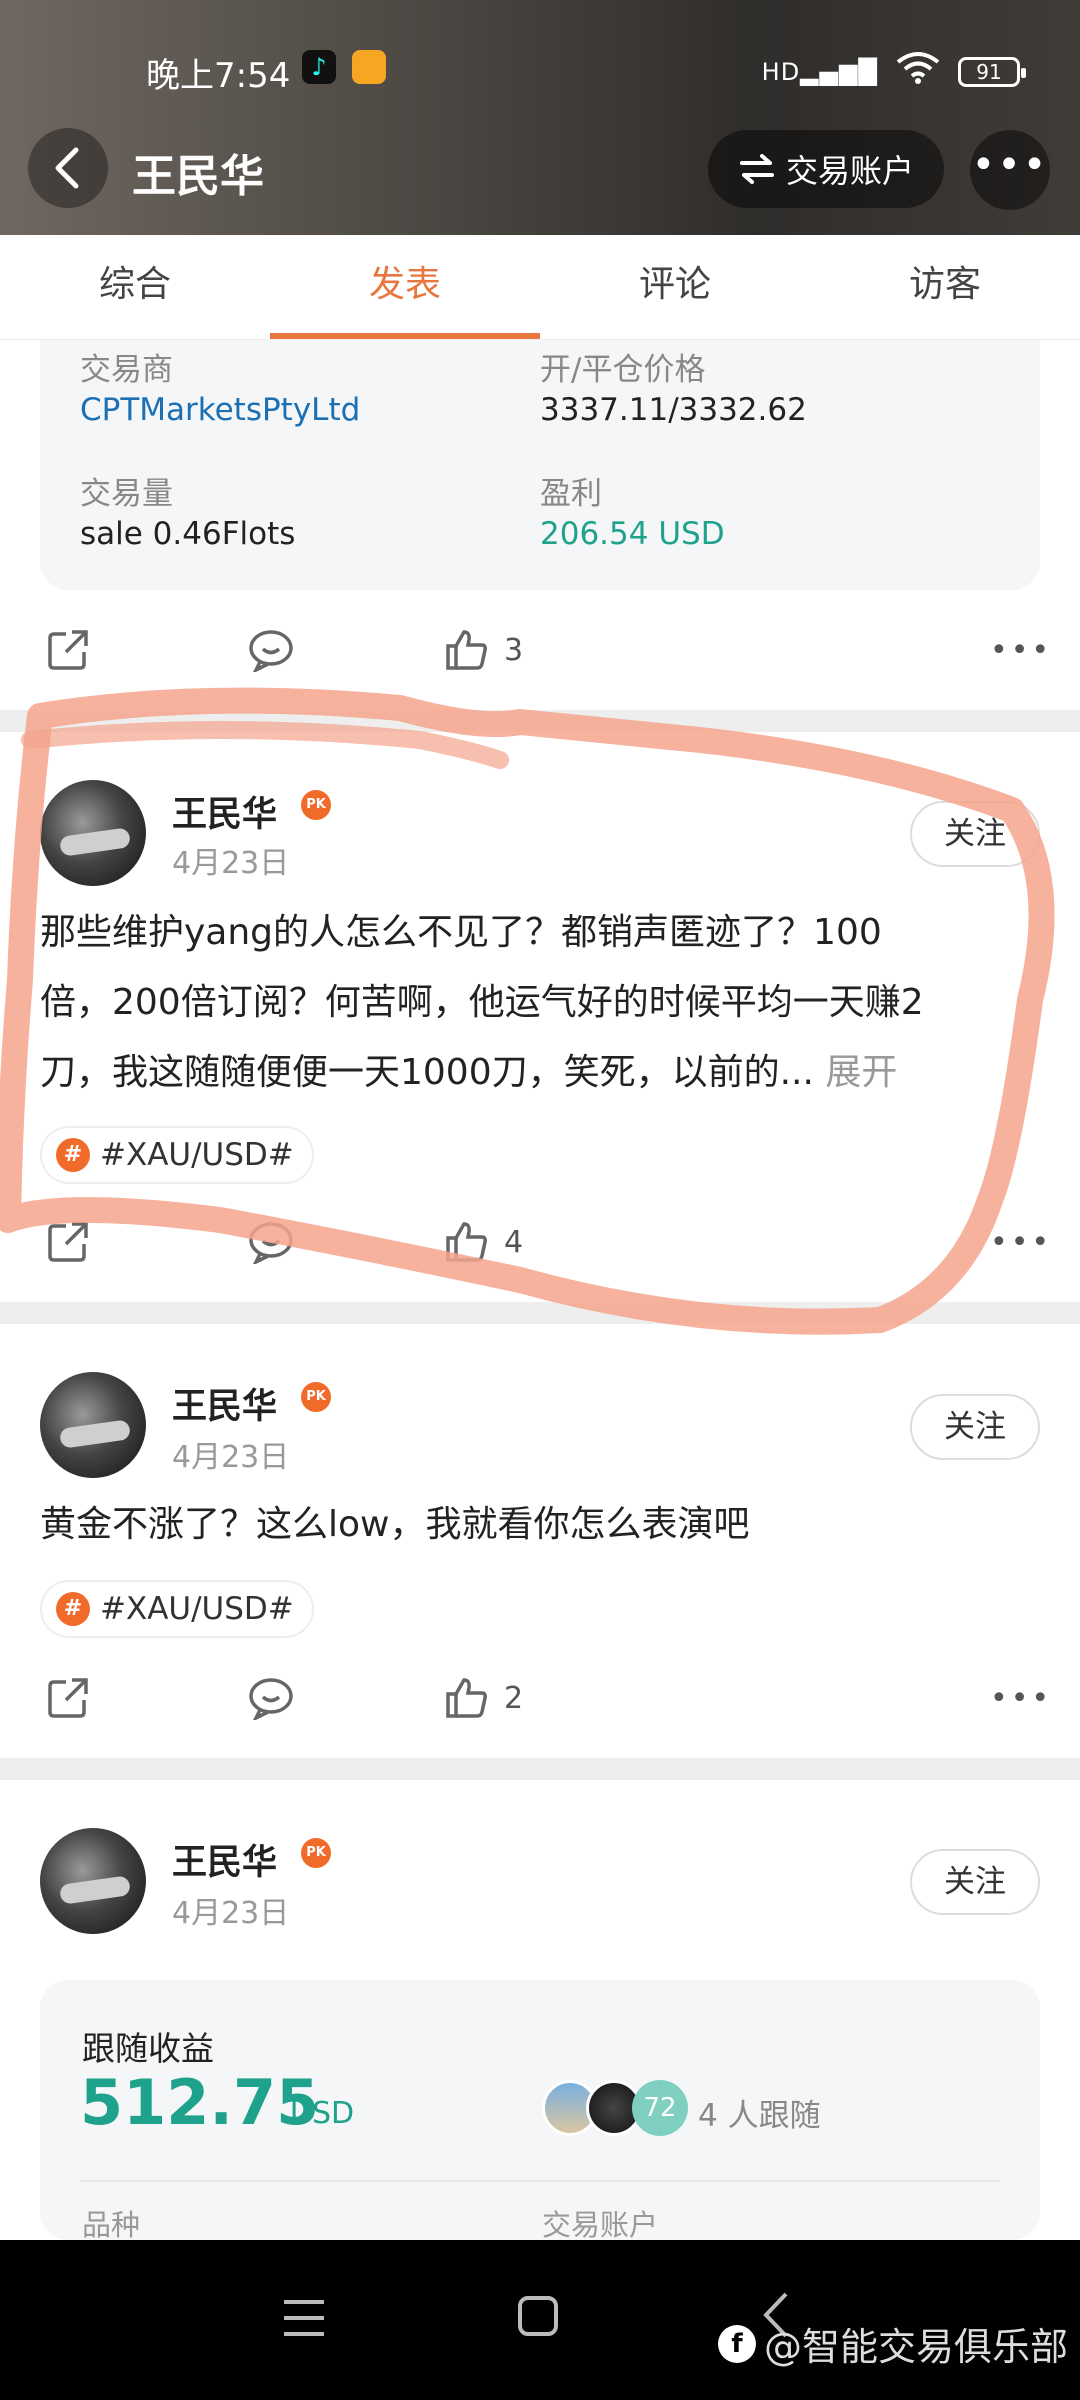 The height and width of the screenshot is (2400, 1080). I want to click on profit-value: 206.54 USD, so click(632, 534).